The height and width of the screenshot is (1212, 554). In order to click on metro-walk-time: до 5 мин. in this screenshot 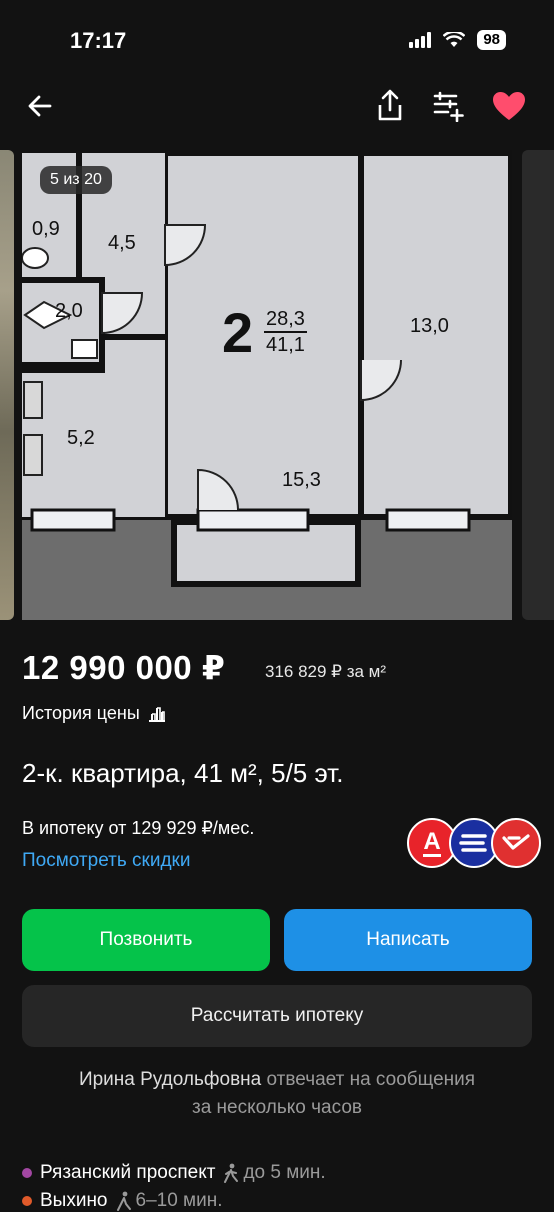, I will do `click(274, 1173)`.